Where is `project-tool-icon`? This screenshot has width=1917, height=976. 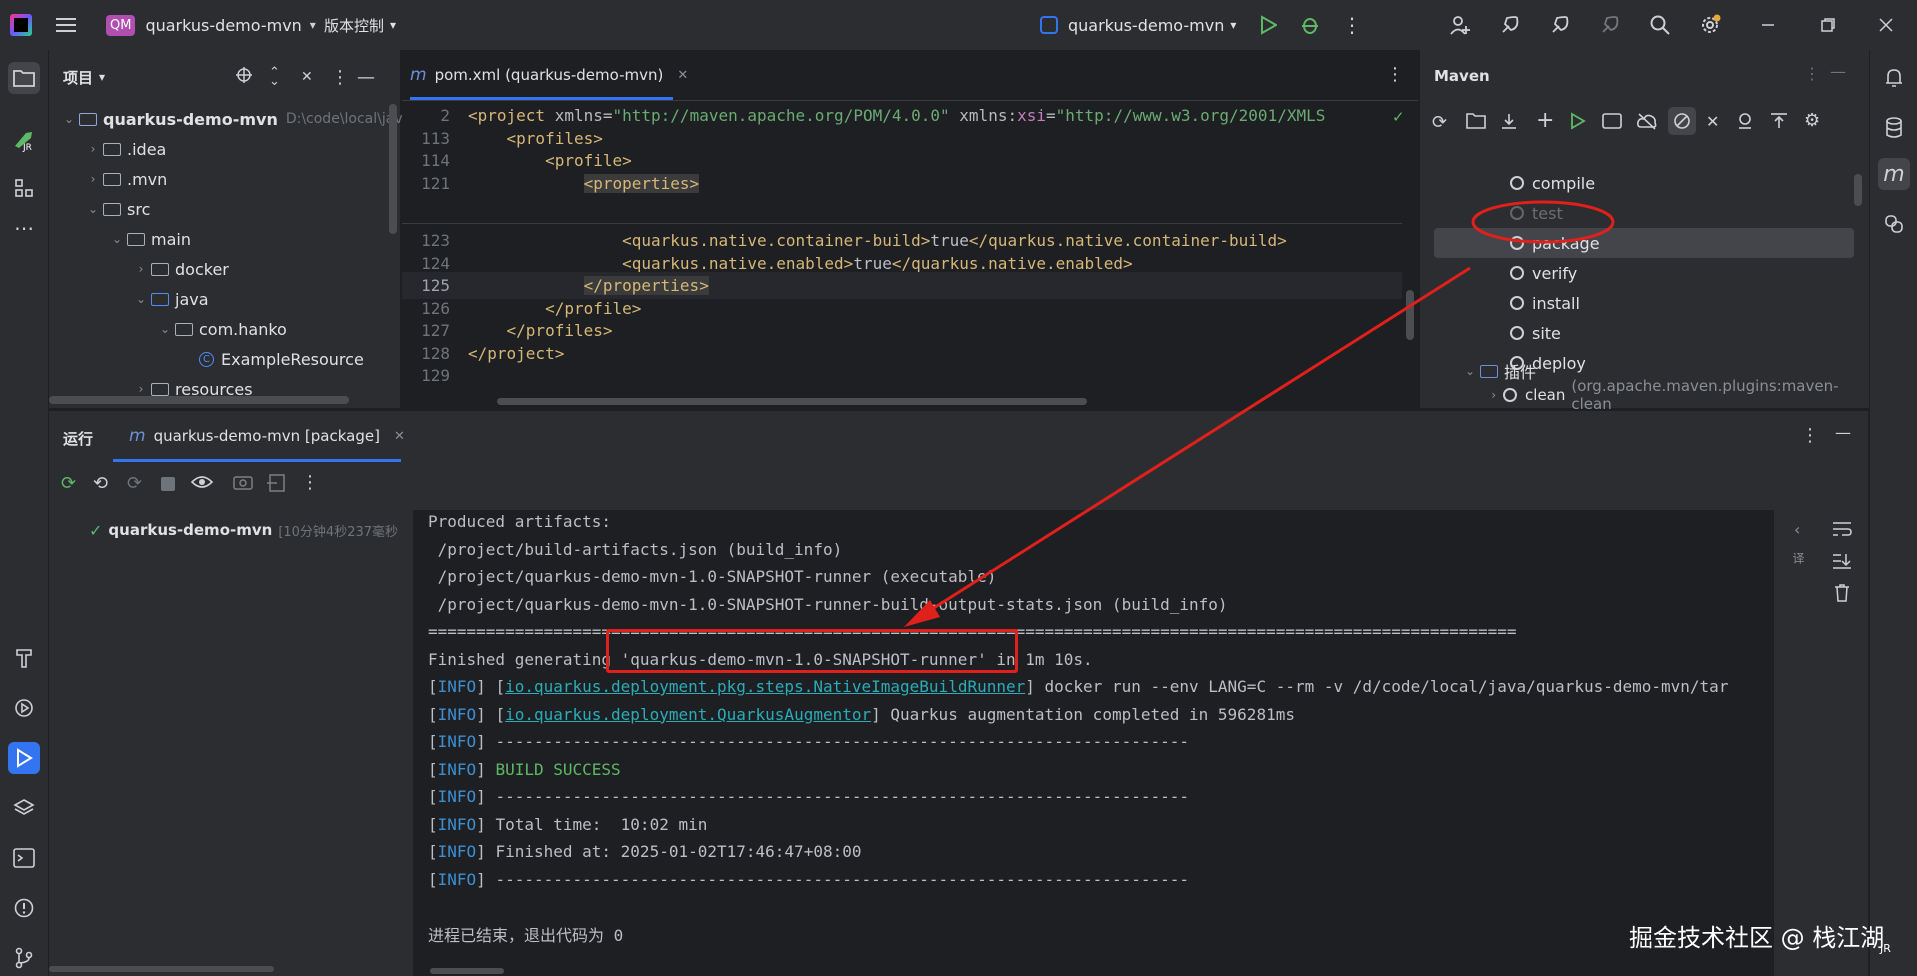
project-tool-icon is located at coordinates (24, 78).